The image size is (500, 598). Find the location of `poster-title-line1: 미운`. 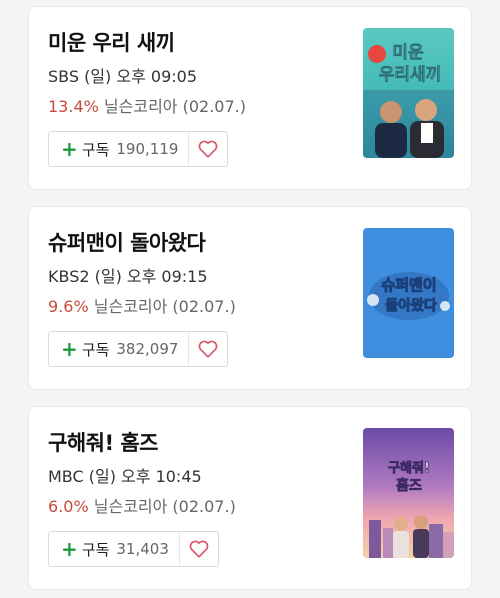

poster-title-line1: 미운 is located at coordinates (408, 53).